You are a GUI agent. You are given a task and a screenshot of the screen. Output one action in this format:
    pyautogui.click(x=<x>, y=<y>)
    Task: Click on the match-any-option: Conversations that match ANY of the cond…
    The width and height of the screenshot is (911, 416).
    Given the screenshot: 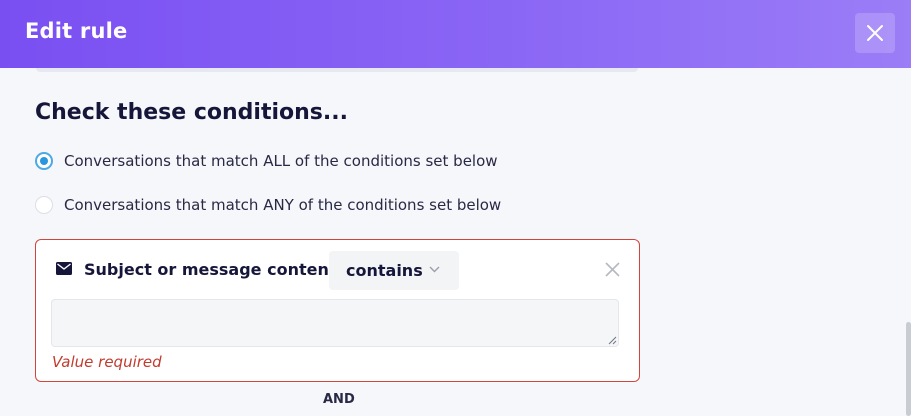 What is the action you would take?
    pyautogui.click(x=268, y=205)
    